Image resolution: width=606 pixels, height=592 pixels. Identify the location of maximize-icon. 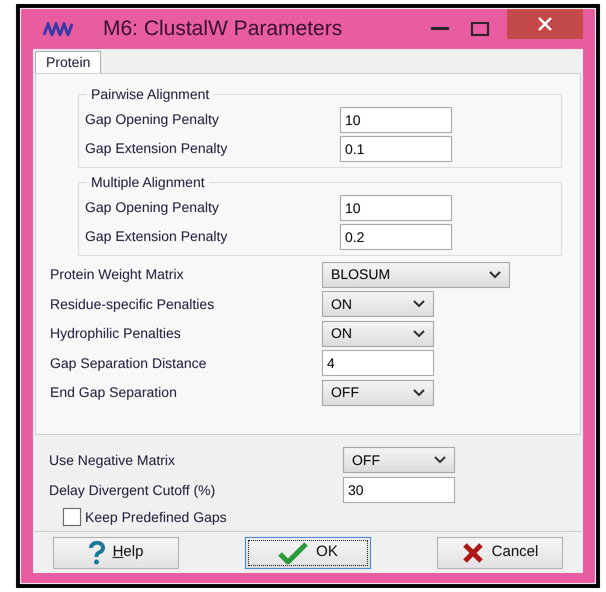
(480, 29).